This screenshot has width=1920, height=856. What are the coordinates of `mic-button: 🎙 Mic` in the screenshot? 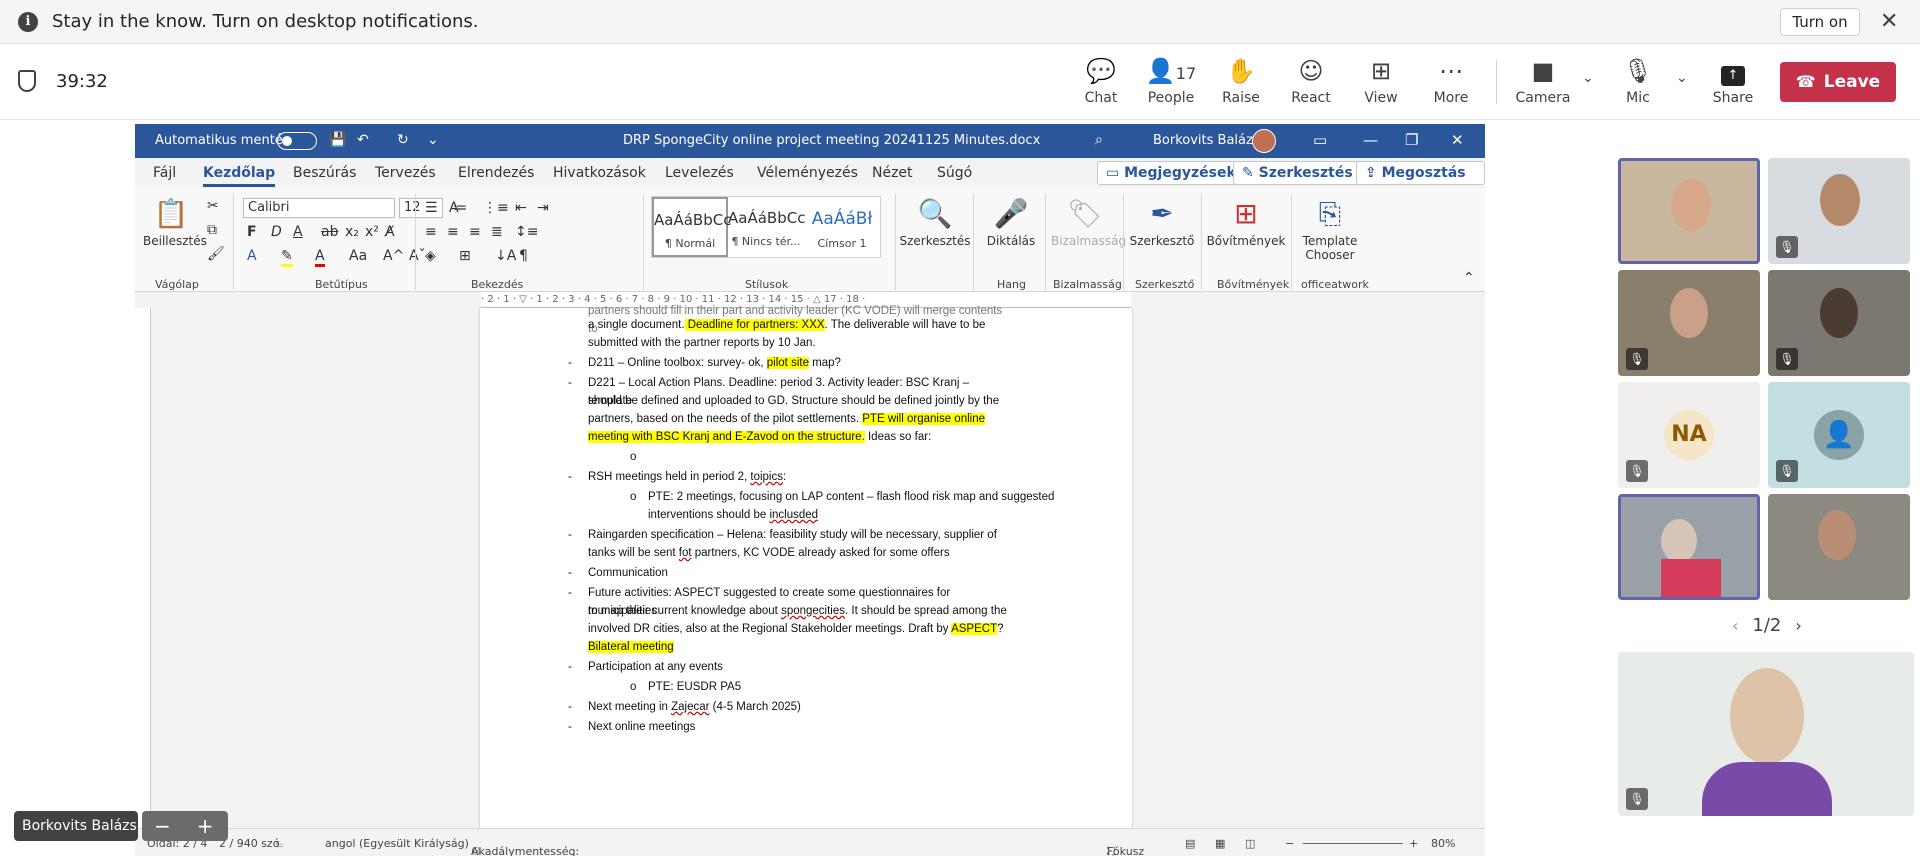 It's located at (1638, 81).